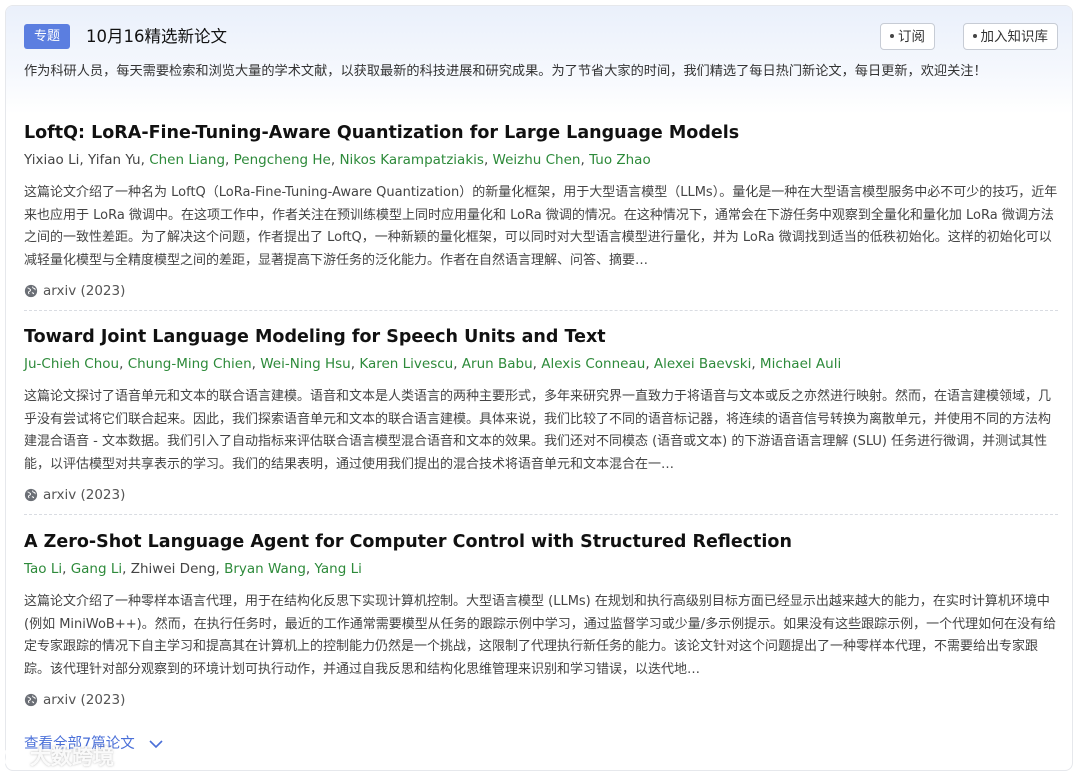  Describe the element at coordinates (406, 364) in the screenshot. I see `author-name: Karen Livescu` at that location.